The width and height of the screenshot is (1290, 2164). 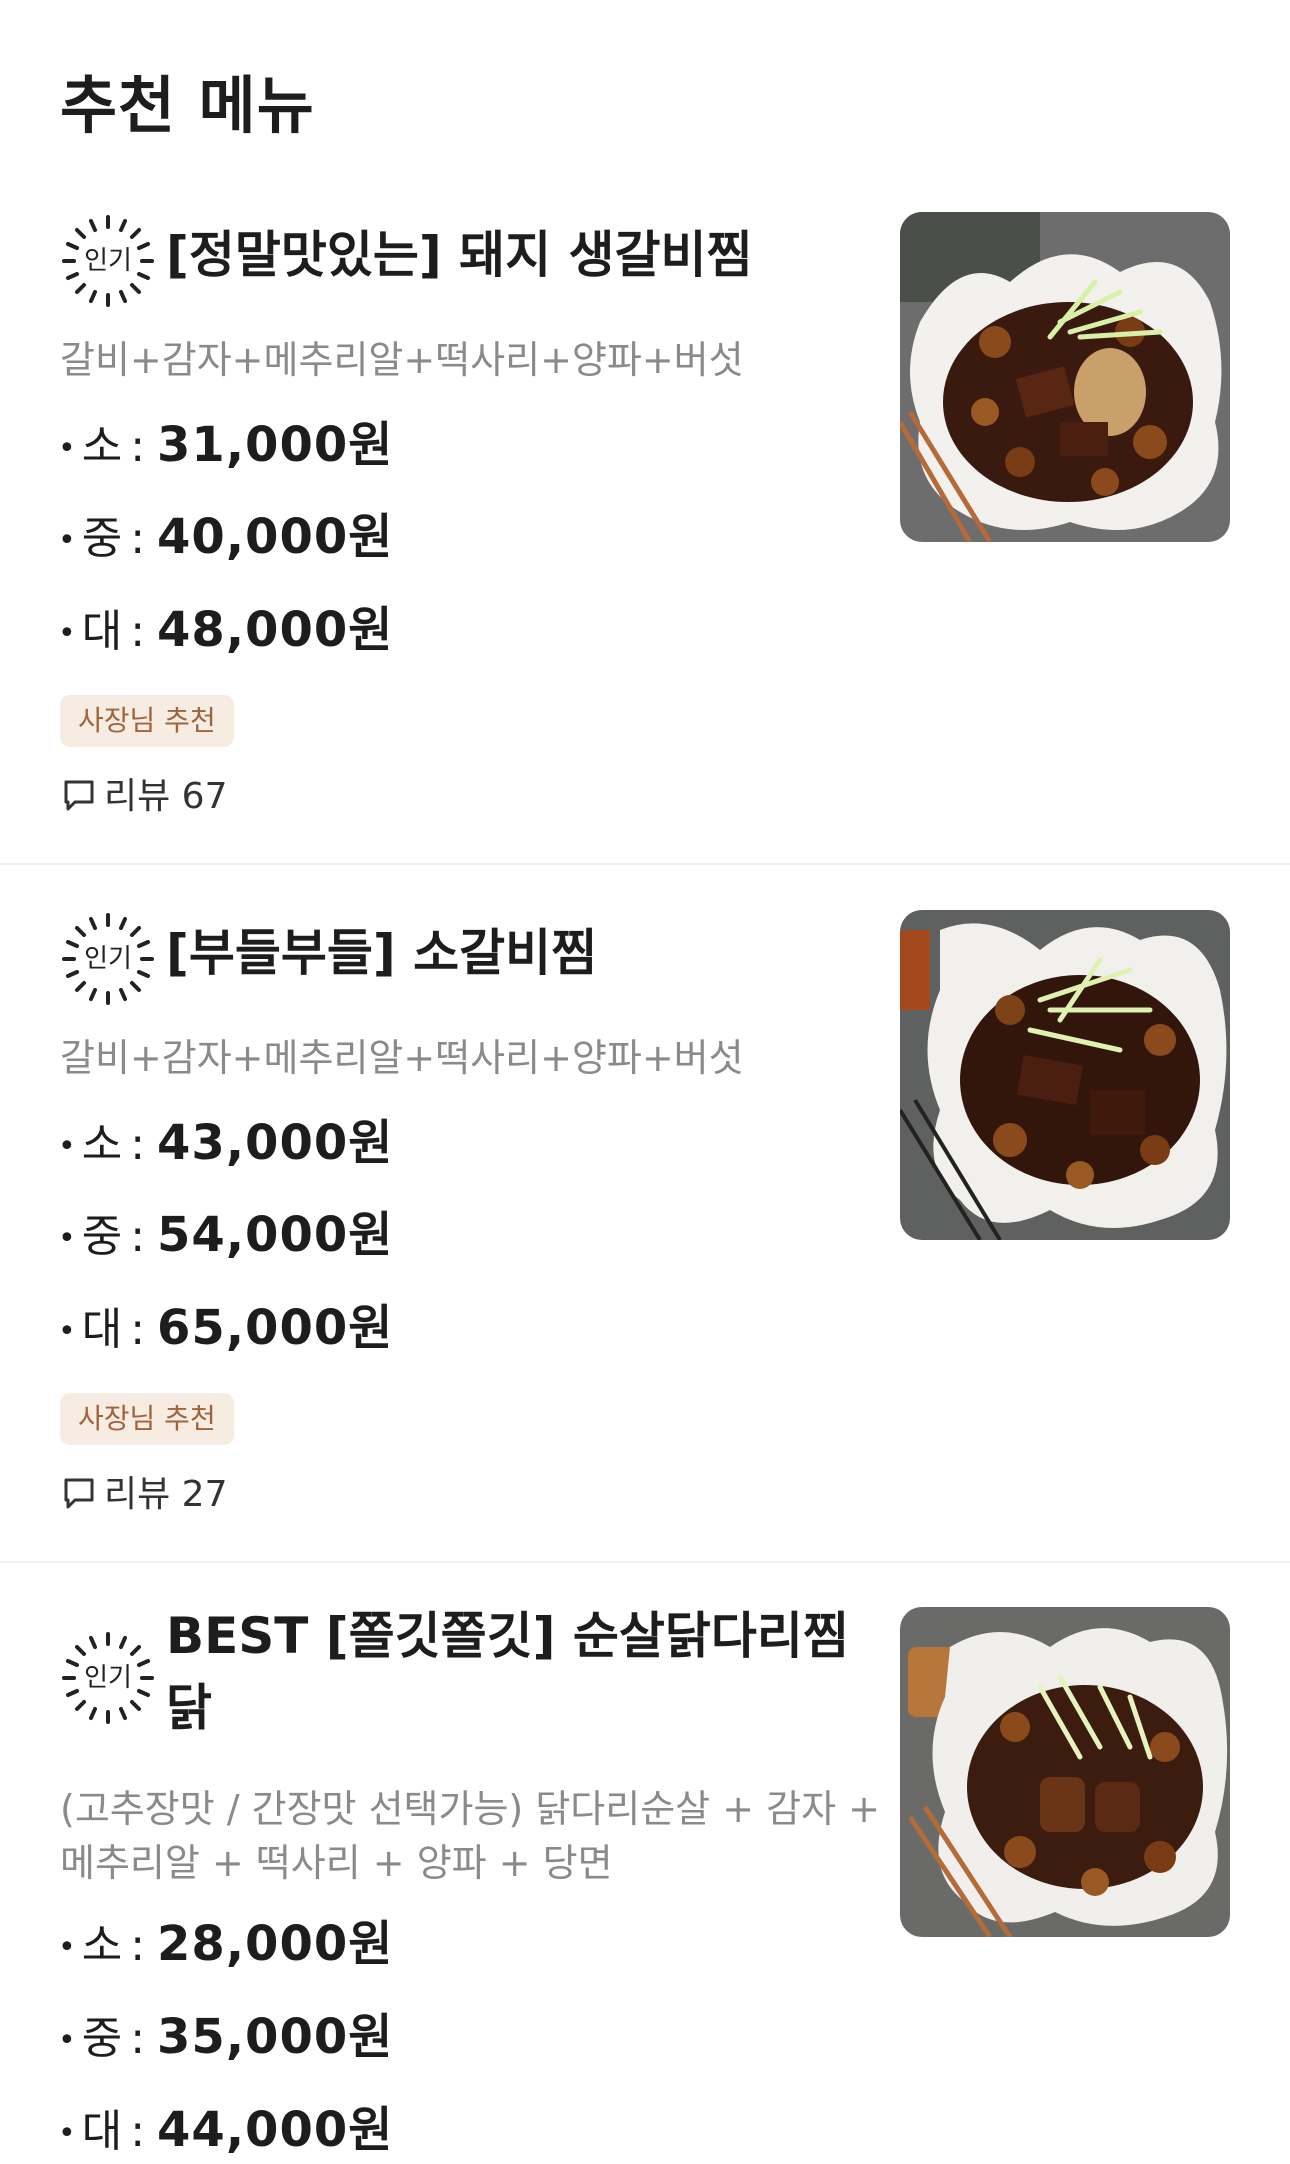 What do you see at coordinates (275, 1235) in the screenshot?
I see `price-value: 54,000원` at bounding box center [275, 1235].